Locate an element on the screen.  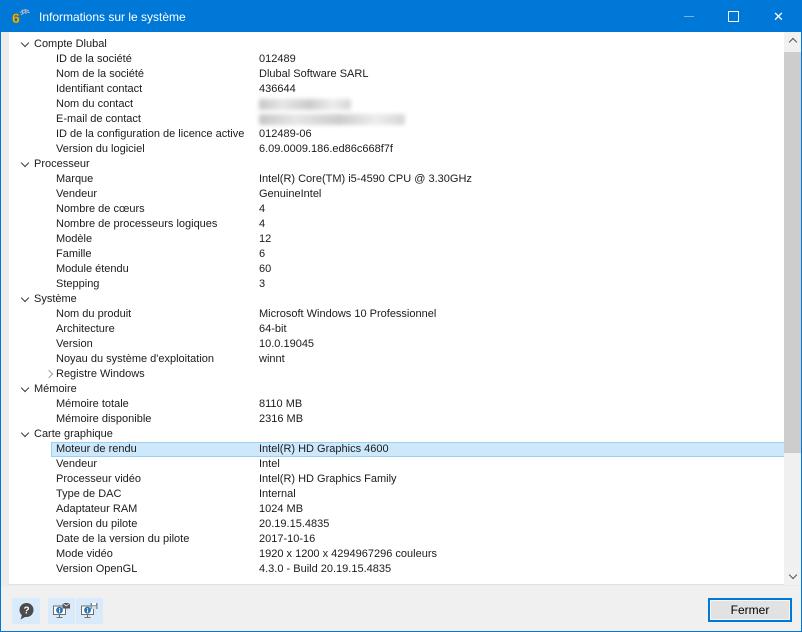
titlebar: 6 Informations sur le système ✕ is located at coordinates (401, 16).